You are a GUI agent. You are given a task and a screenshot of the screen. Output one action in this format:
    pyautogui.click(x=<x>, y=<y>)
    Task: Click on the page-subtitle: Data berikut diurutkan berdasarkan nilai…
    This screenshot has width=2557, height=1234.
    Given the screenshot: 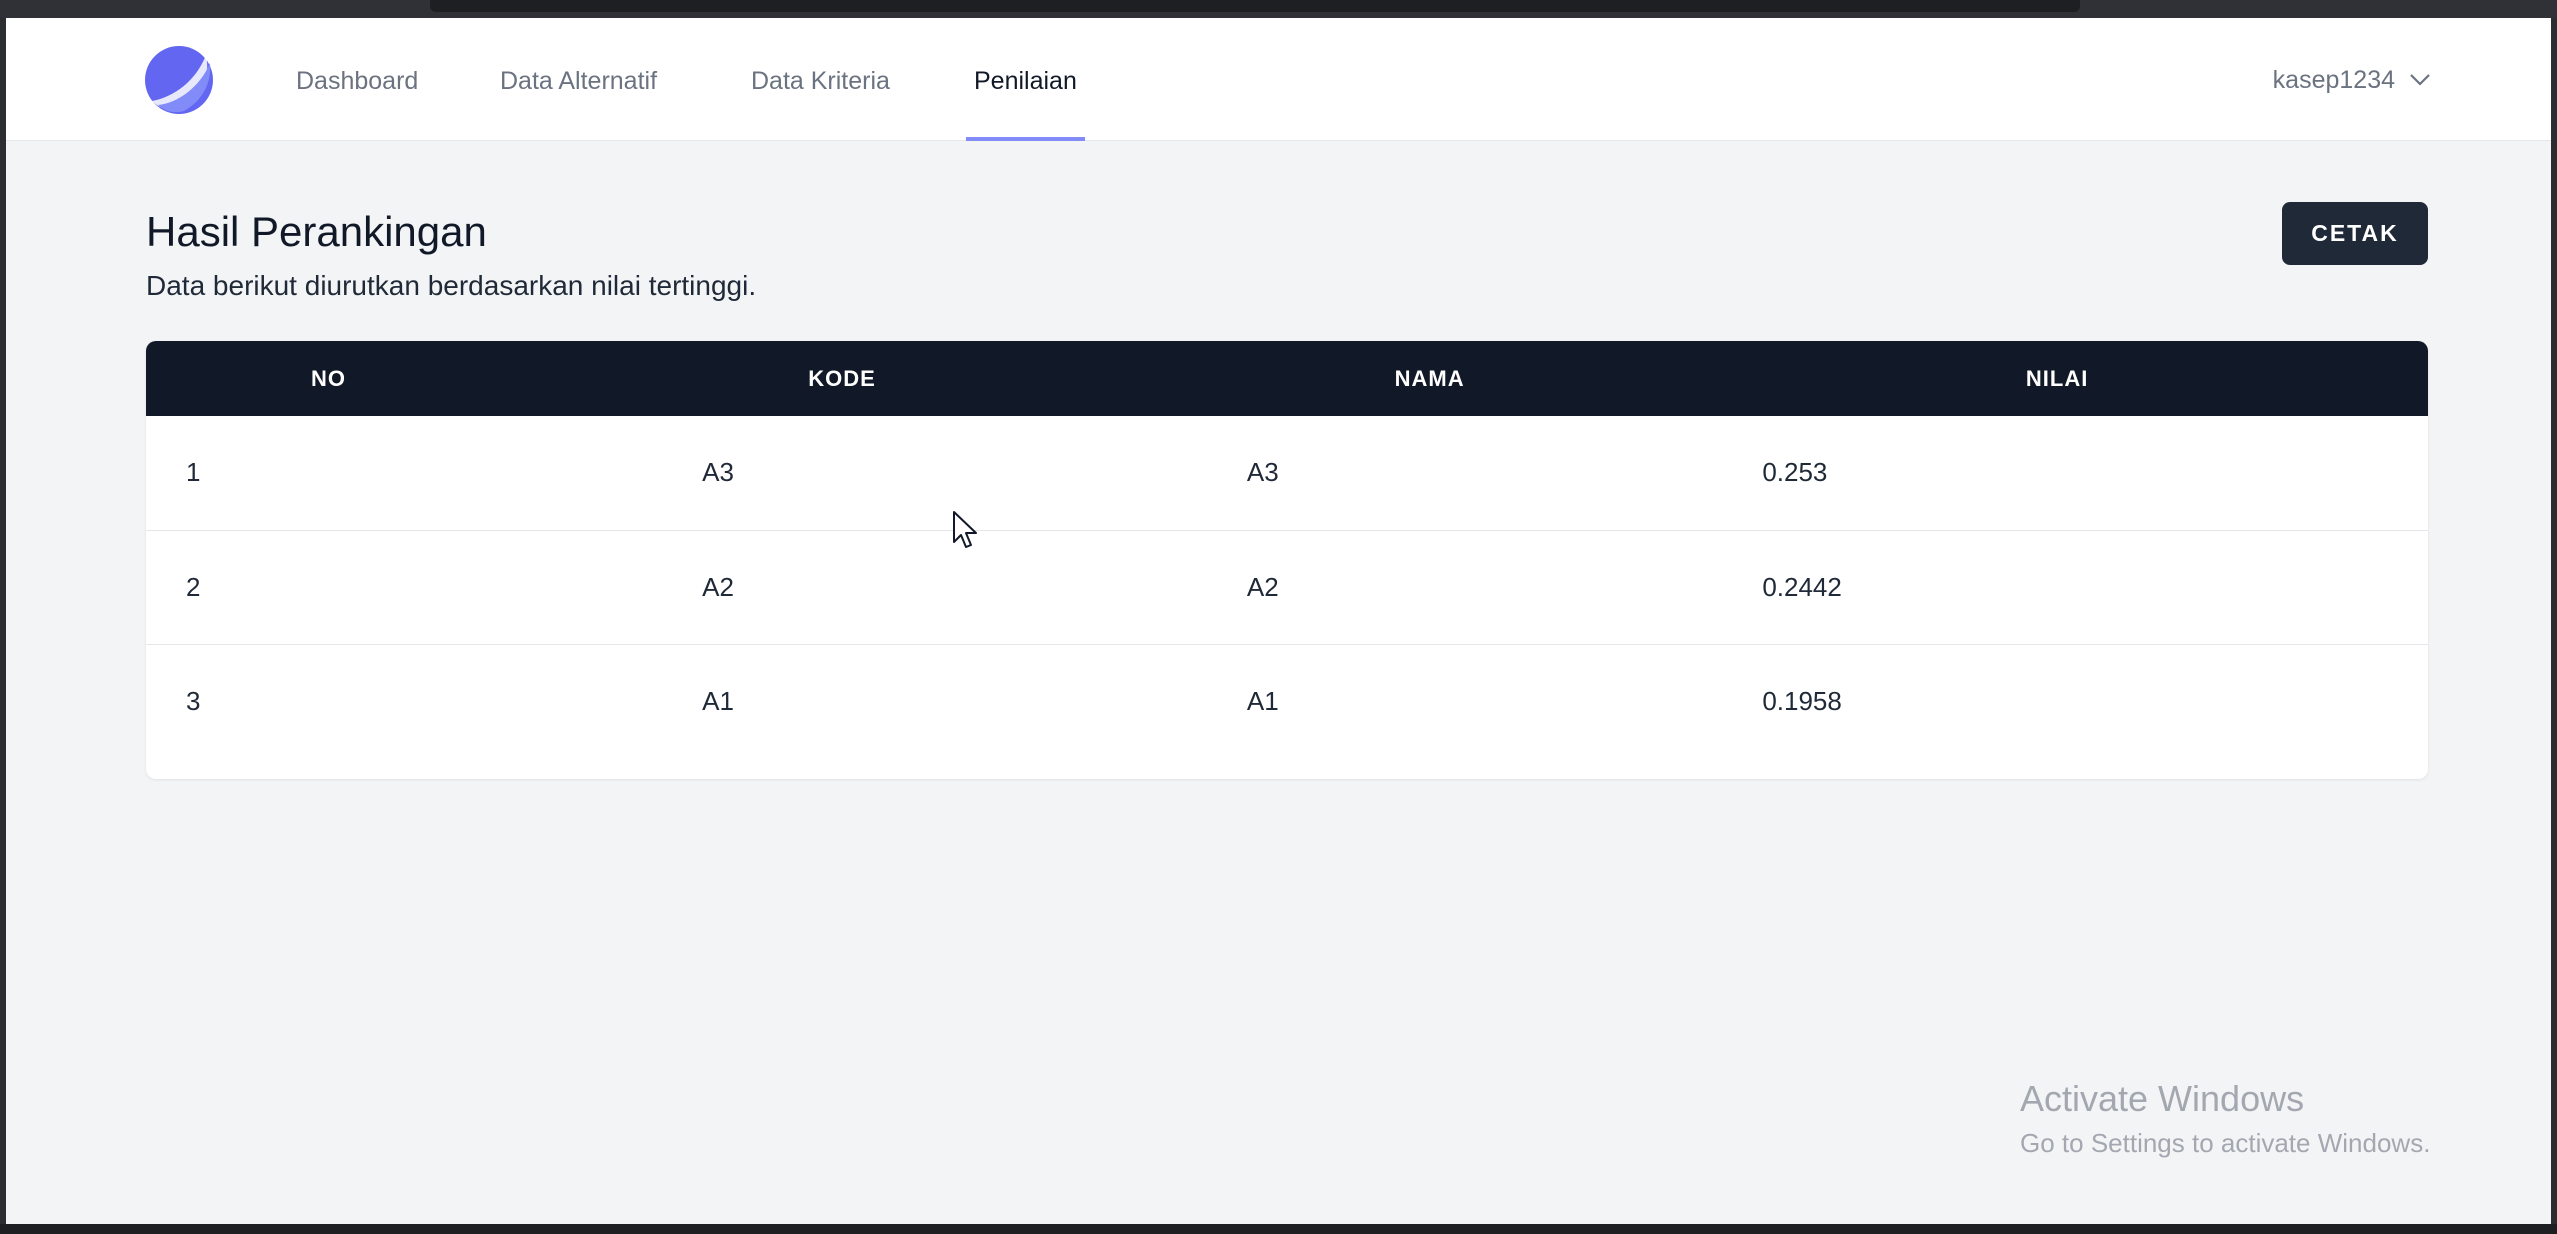 What is the action you would take?
    pyautogui.click(x=451, y=285)
    